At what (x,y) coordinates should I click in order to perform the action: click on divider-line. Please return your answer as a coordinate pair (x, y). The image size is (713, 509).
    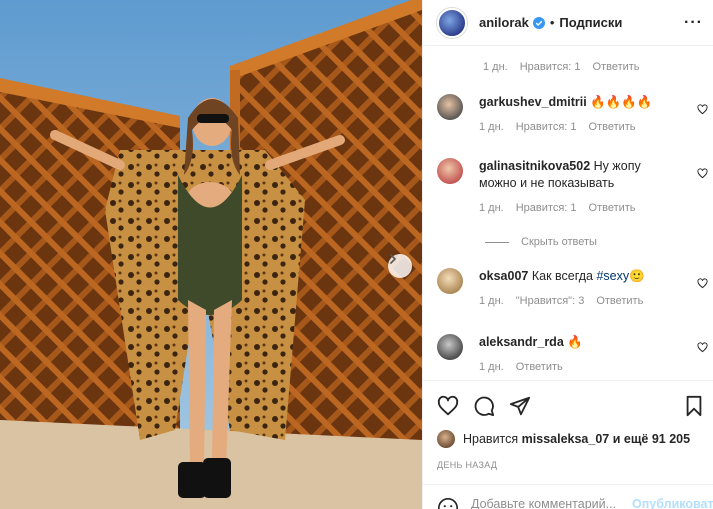
    Looking at the image, I should click on (497, 242).